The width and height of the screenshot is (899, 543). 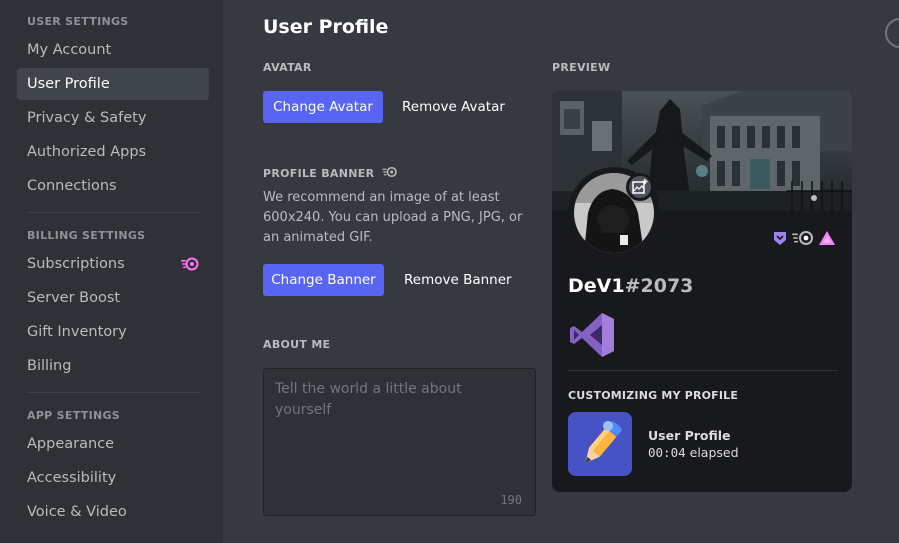 I want to click on activity-name: User Profile, so click(x=689, y=435).